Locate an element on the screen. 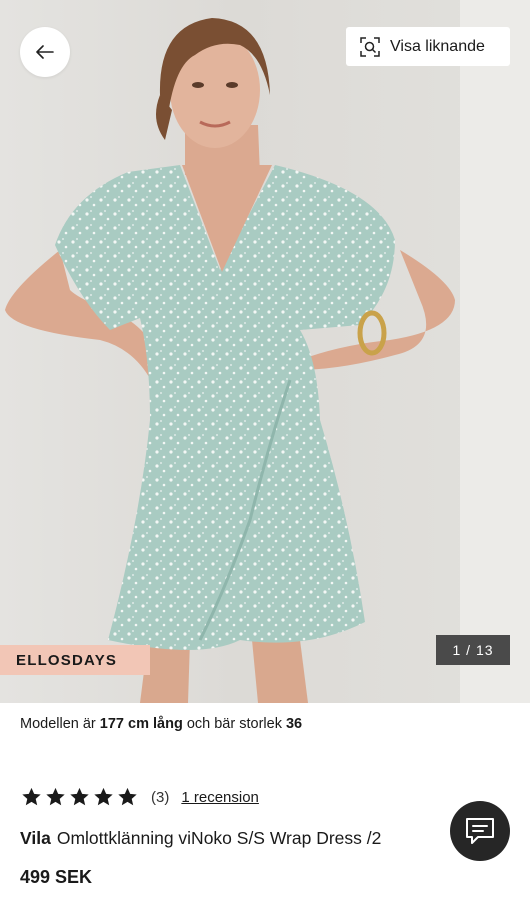 The width and height of the screenshot is (530, 900). model-size: 36 is located at coordinates (294, 724).